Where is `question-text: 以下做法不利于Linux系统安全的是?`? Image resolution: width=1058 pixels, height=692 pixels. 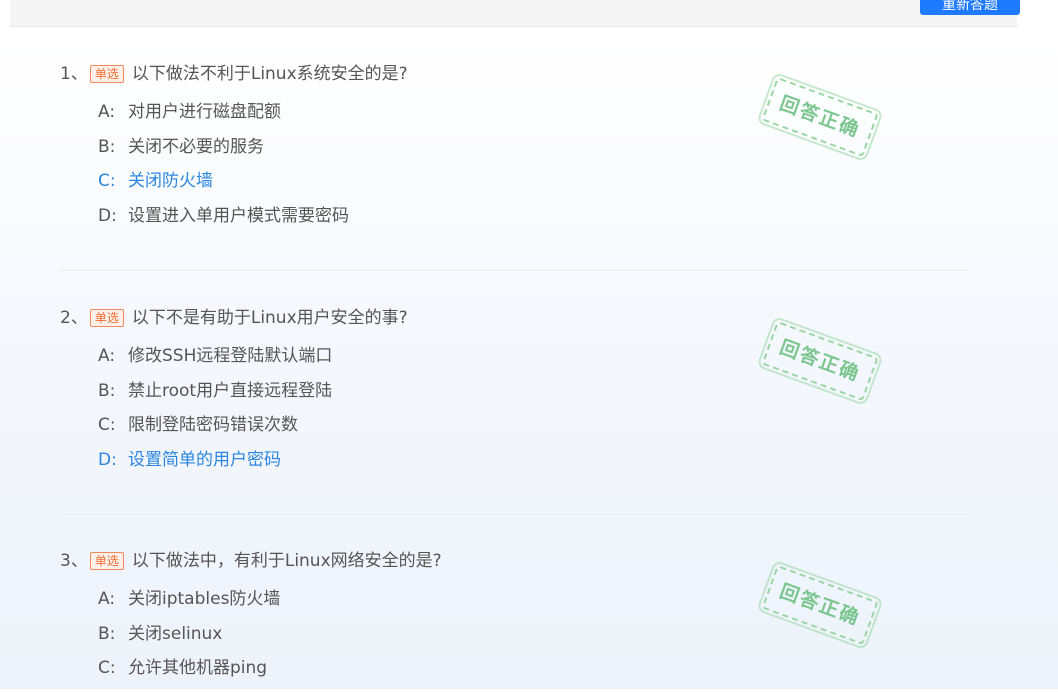 question-text: 以下做法不利于Linux系统安全的是? is located at coordinates (269, 74).